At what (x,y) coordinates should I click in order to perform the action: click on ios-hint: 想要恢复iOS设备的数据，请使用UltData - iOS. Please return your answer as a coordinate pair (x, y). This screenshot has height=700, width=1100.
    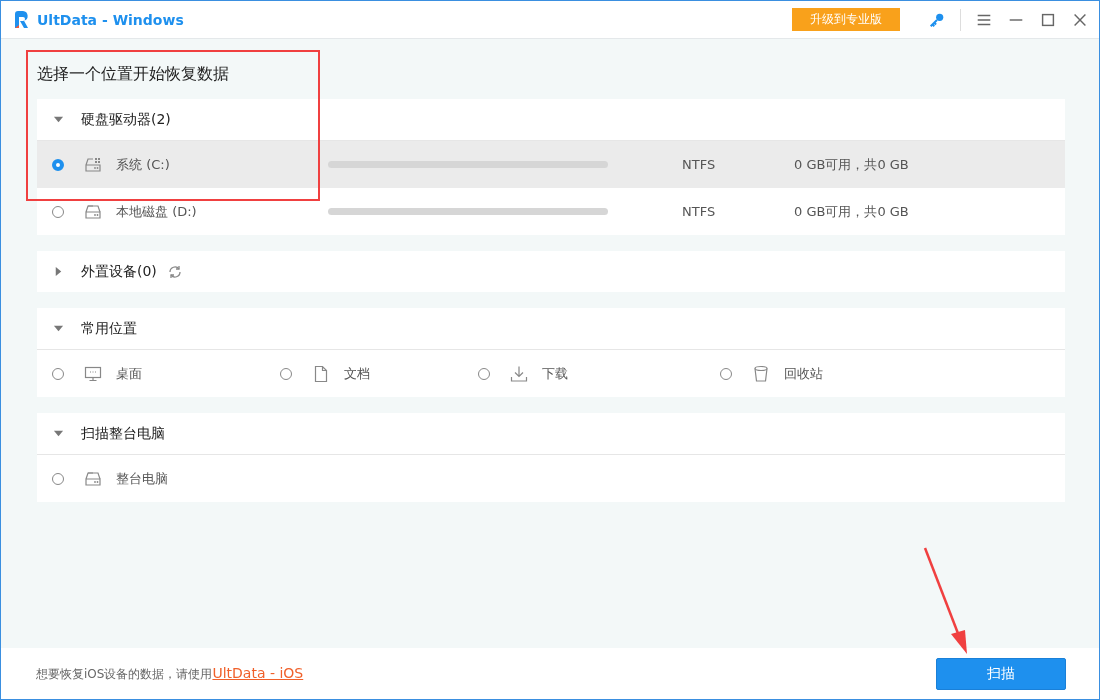
    Looking at the image, I should click on (170, 673).